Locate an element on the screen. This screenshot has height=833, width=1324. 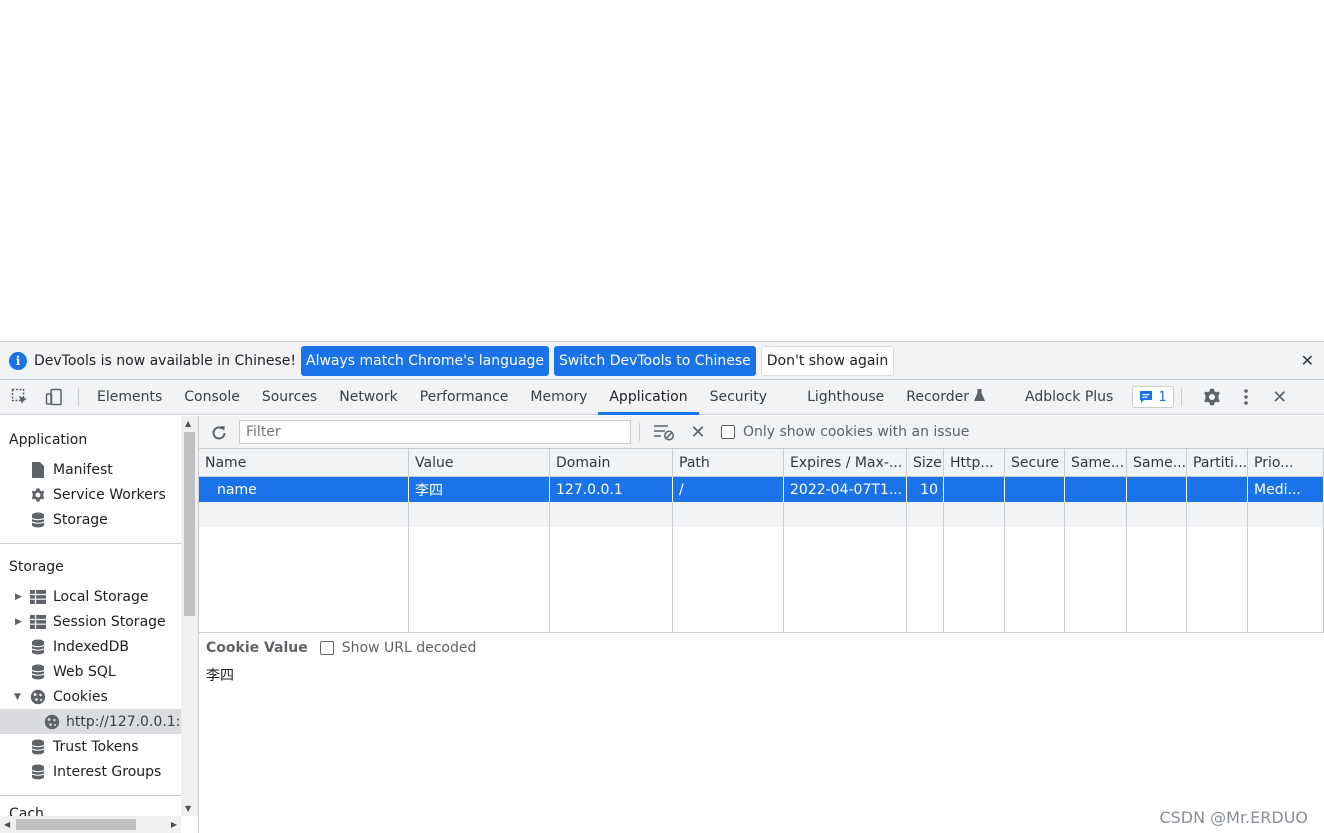
sidebar-vertical-scrollbar: ▲ ▼ is located at coordinates (189, 616).